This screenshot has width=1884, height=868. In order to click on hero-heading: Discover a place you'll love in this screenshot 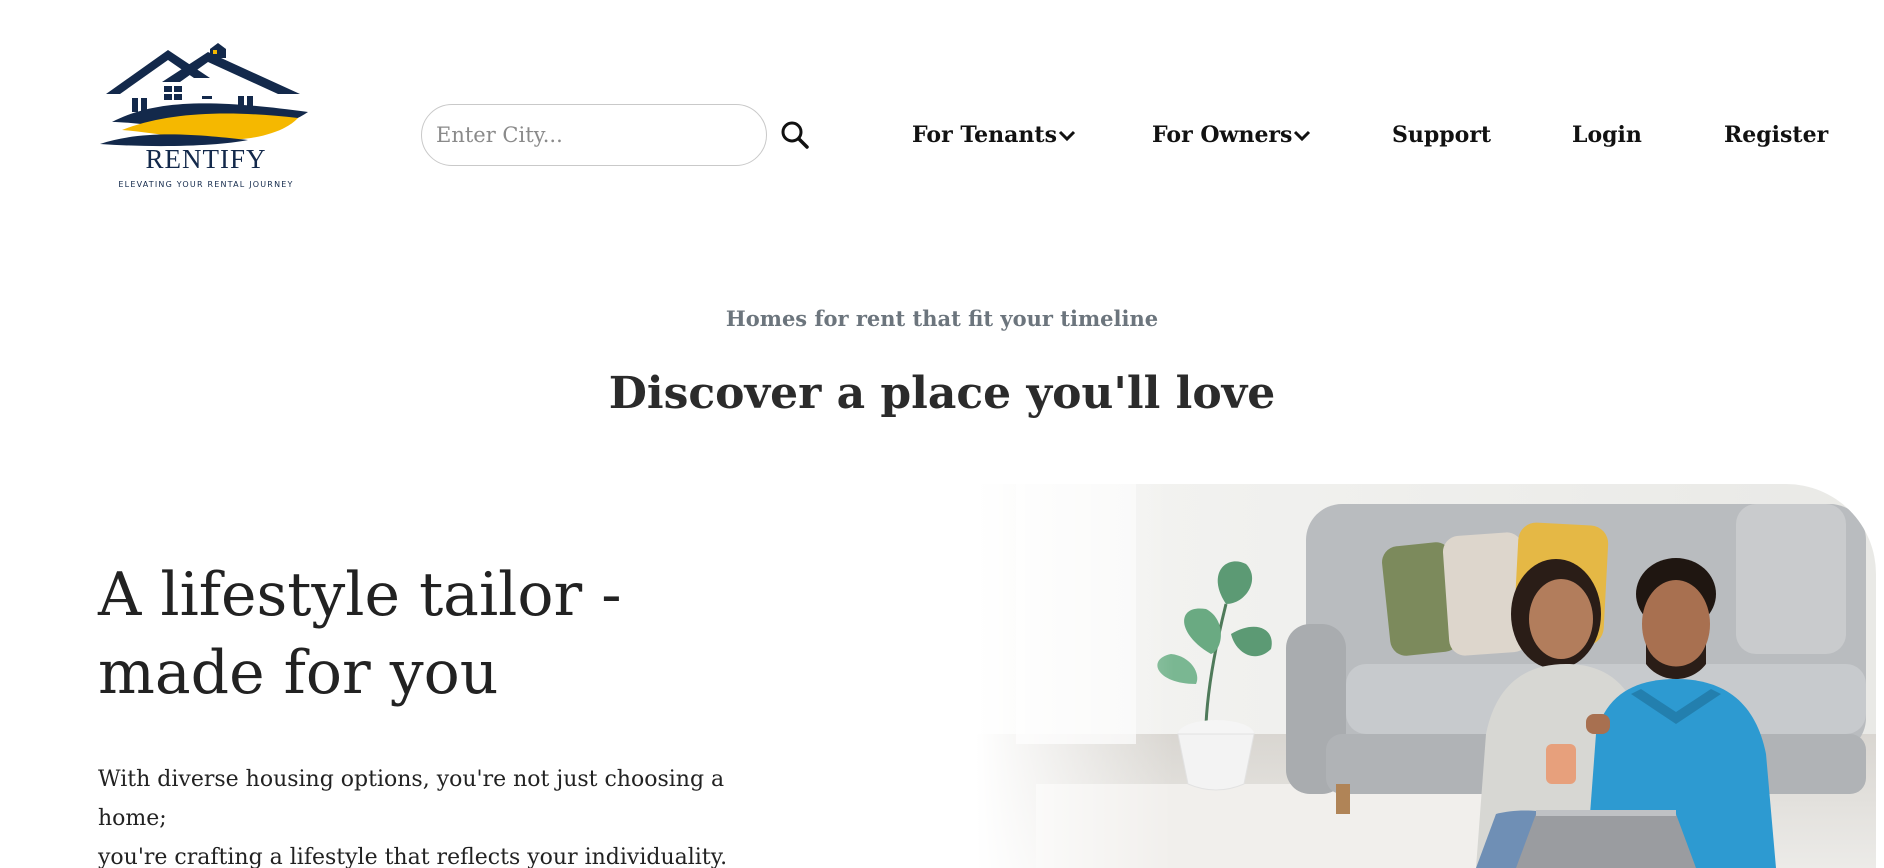, I will do `click(942, 393)`.